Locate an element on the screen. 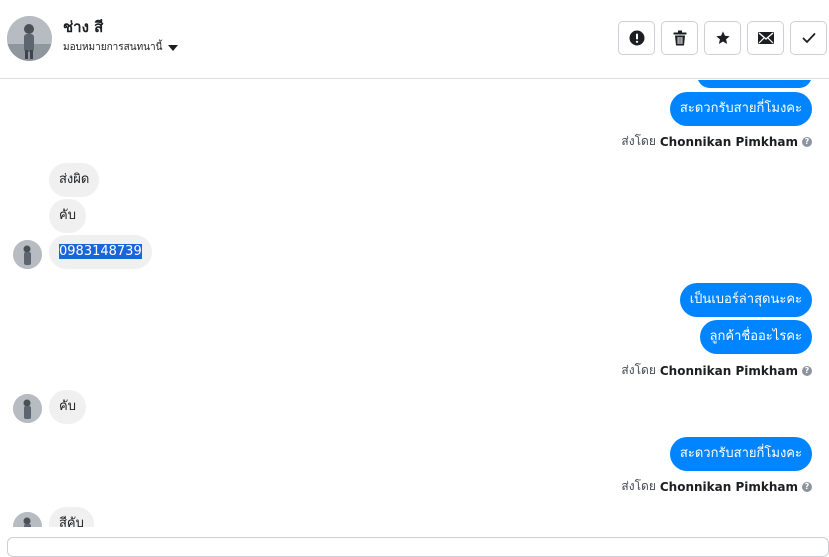 The height and width of the screenshot is (557, 829). selected-phone-number: 0983148739 is located at coordinates (100, 251).